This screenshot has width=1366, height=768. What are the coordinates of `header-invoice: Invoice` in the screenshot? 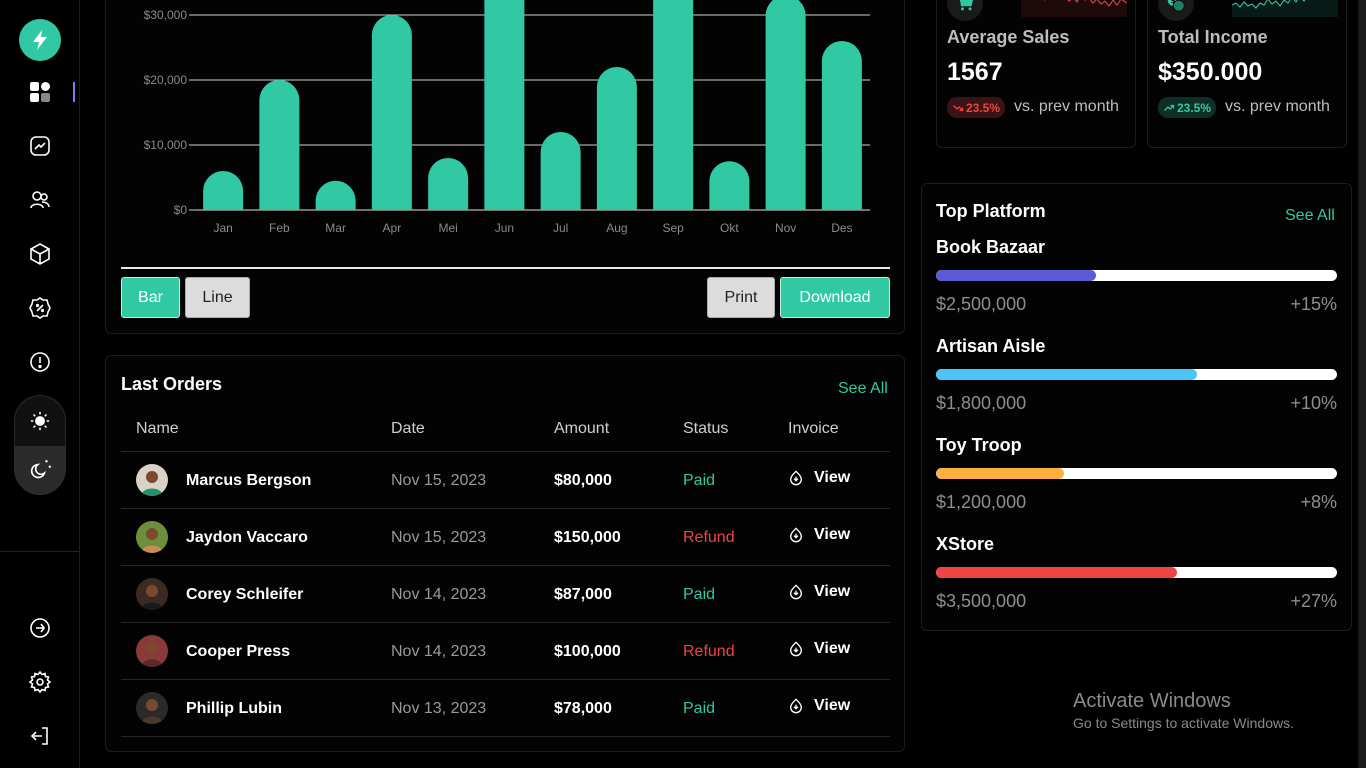 It's located at (813, 428).